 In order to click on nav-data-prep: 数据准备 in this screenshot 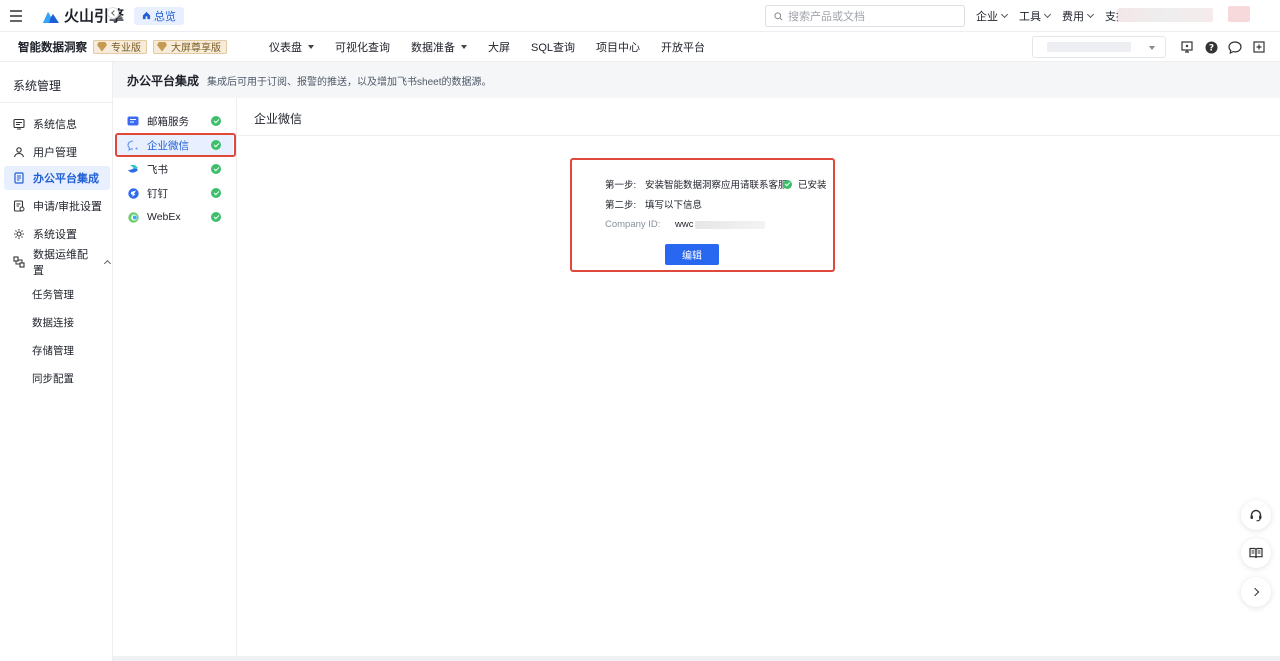, I will do `click(439, 47)`.